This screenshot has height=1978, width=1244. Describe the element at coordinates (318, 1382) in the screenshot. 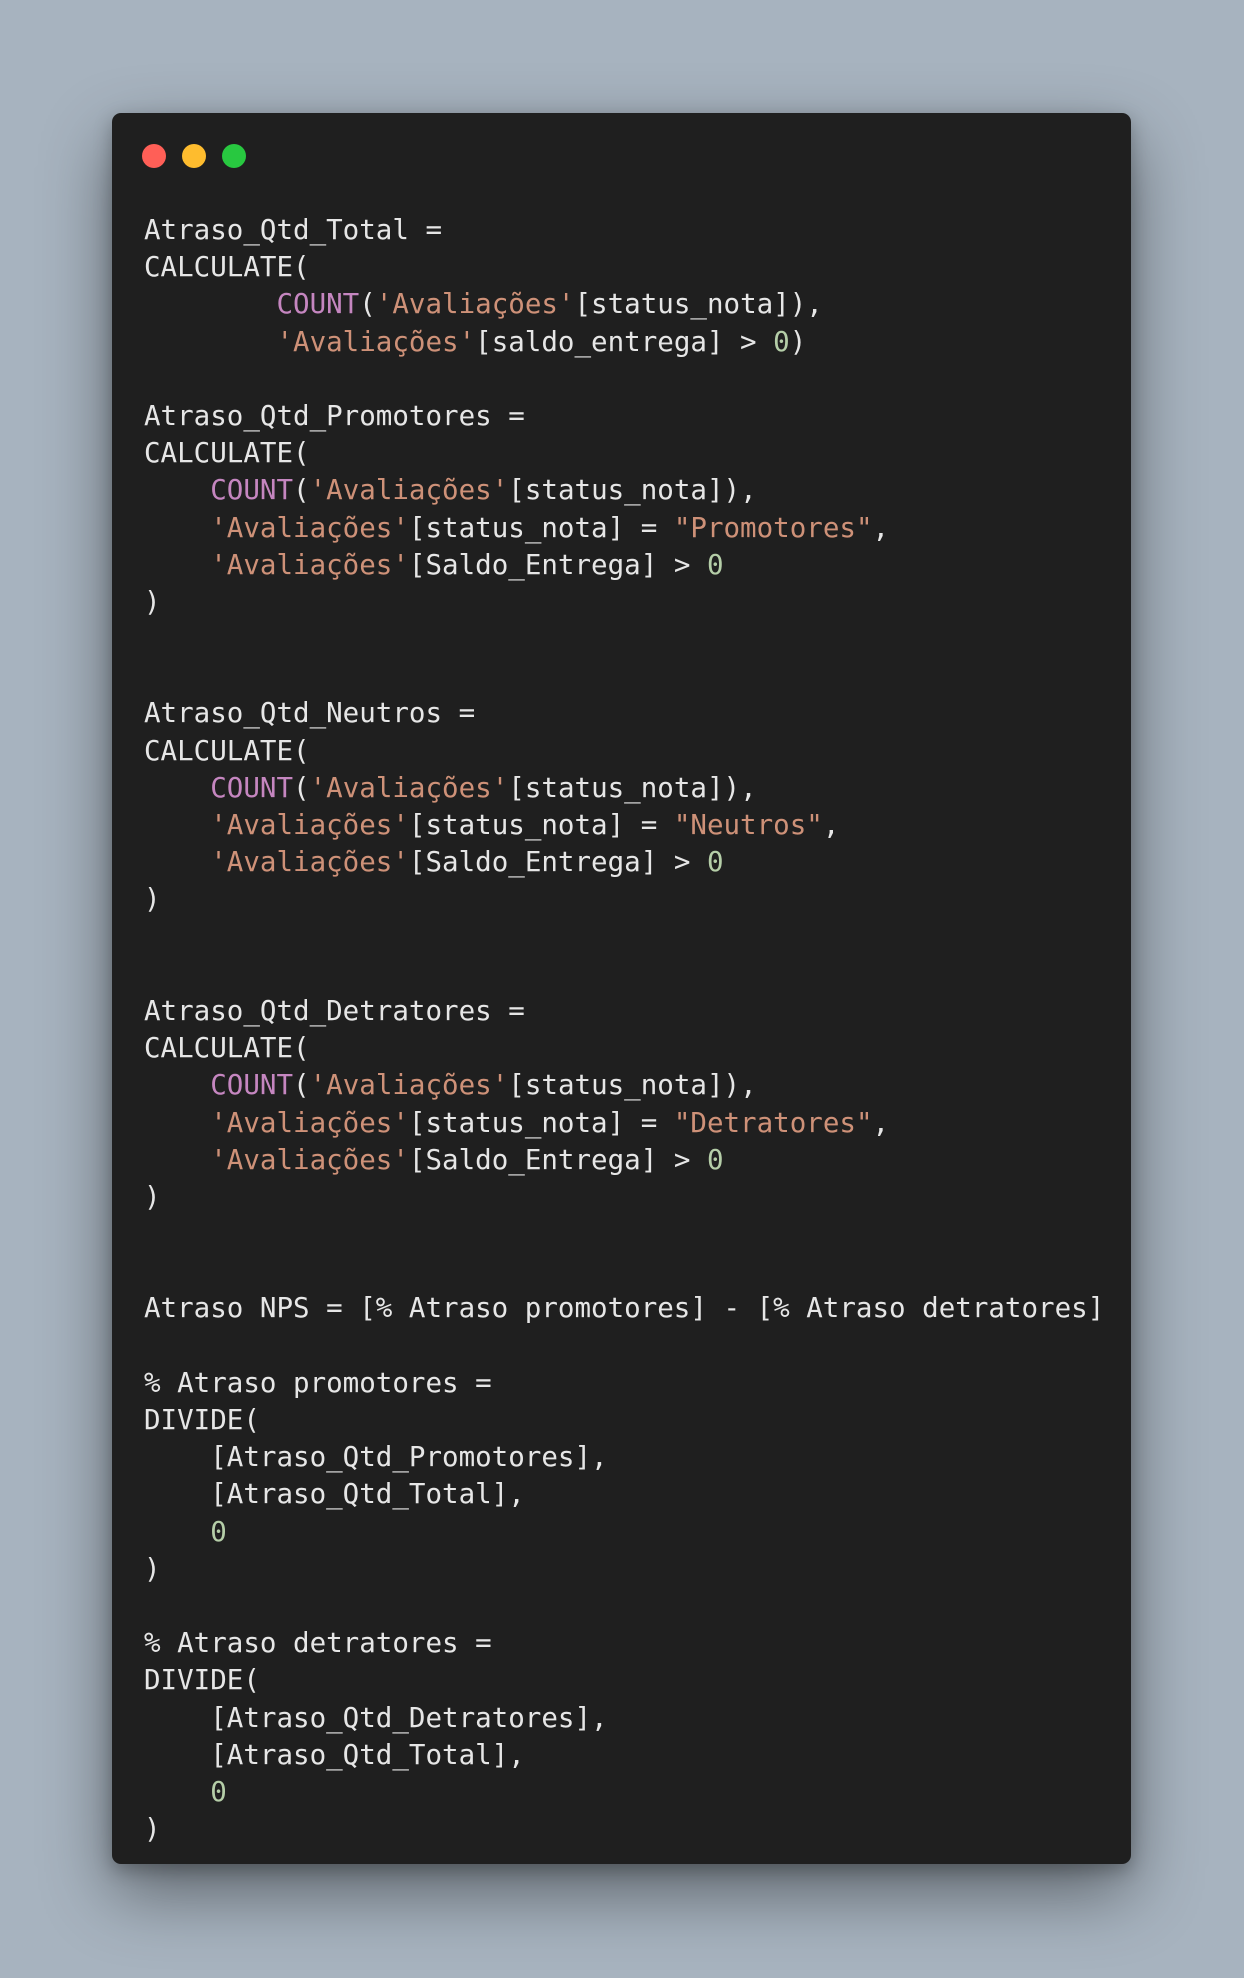

I see `code-token: % Atraso promotores =` at that location.